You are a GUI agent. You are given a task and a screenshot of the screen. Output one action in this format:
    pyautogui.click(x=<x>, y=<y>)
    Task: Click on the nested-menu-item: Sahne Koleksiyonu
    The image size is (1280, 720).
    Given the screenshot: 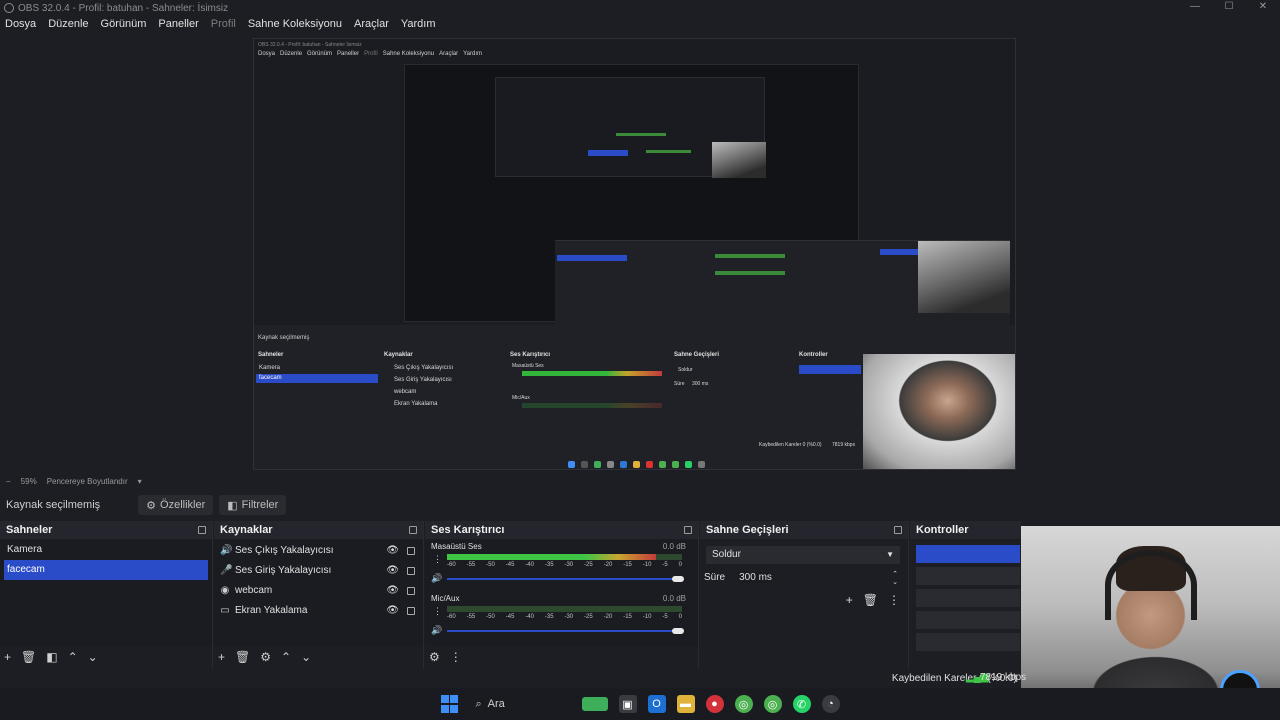 What is the action you would take?
    pyautogui.click(x=408, y=54)
    